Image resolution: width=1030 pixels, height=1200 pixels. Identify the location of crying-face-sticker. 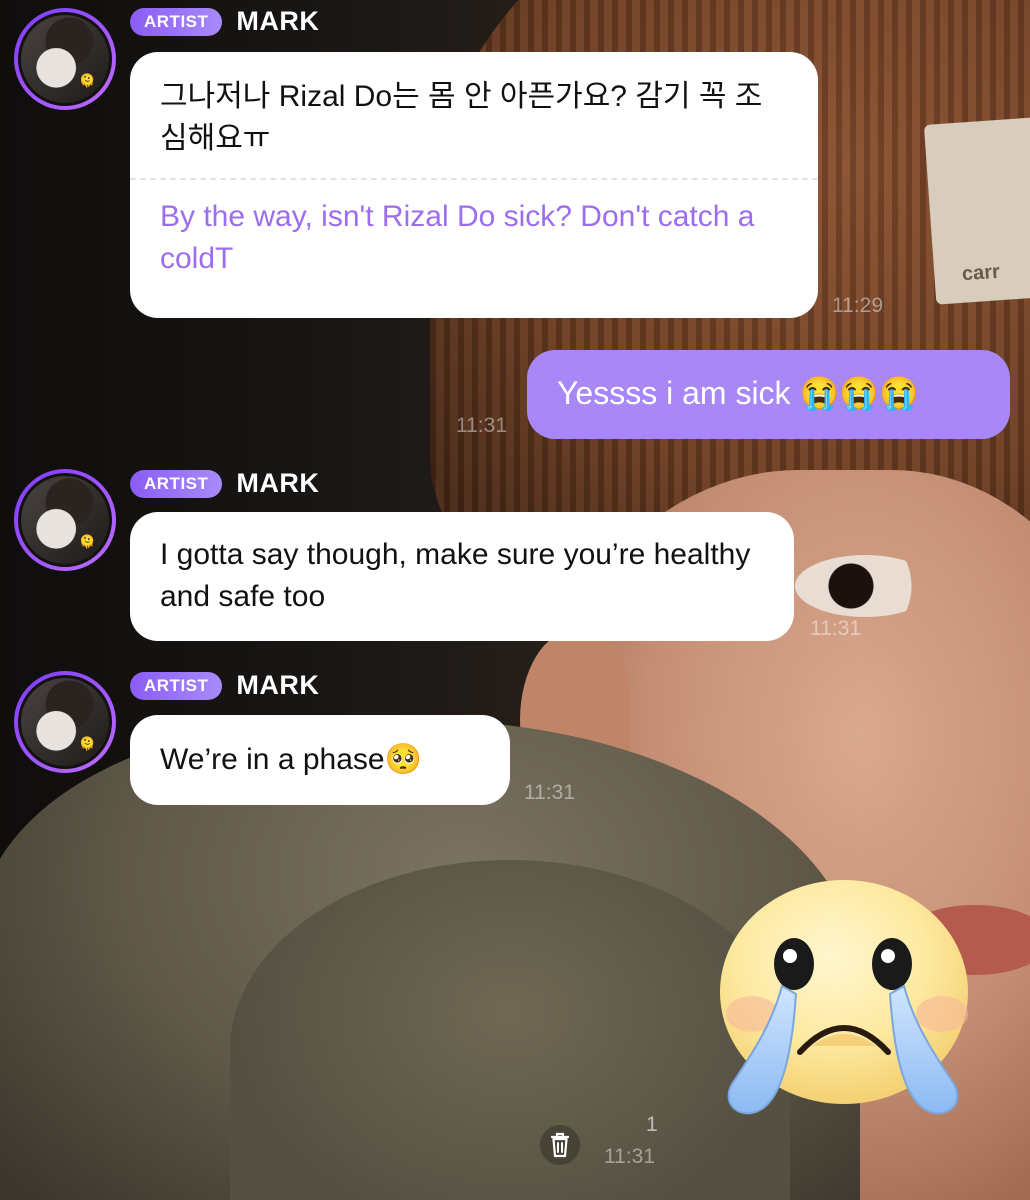
(847, 999).